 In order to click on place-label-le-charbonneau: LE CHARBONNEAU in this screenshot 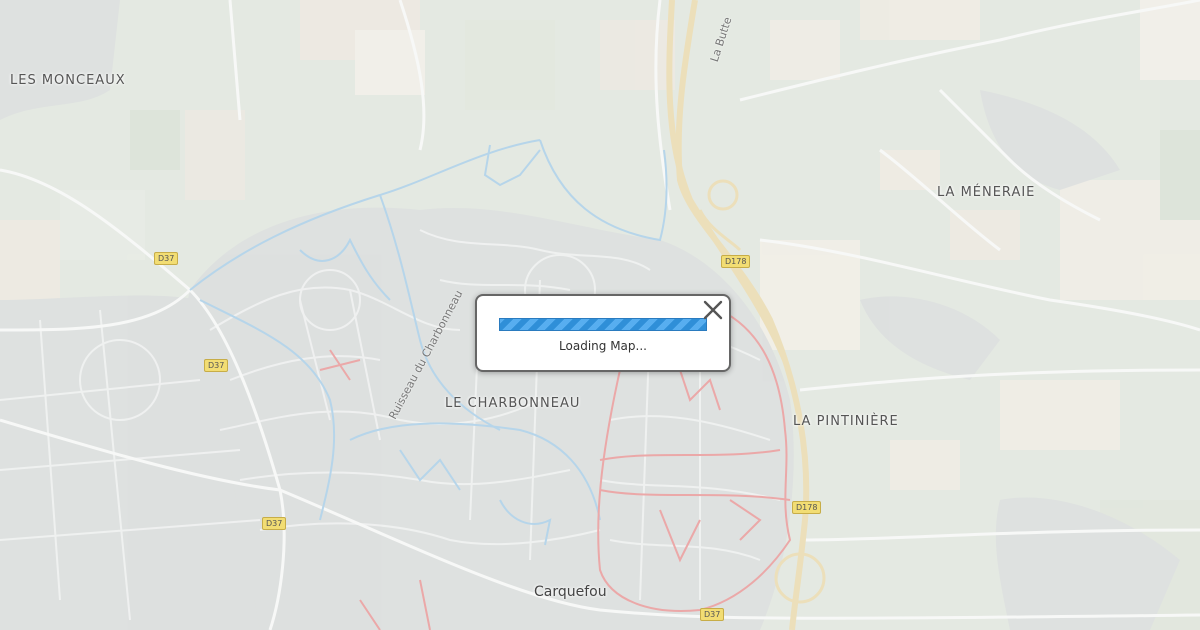, I will do `click(513, 403)`.